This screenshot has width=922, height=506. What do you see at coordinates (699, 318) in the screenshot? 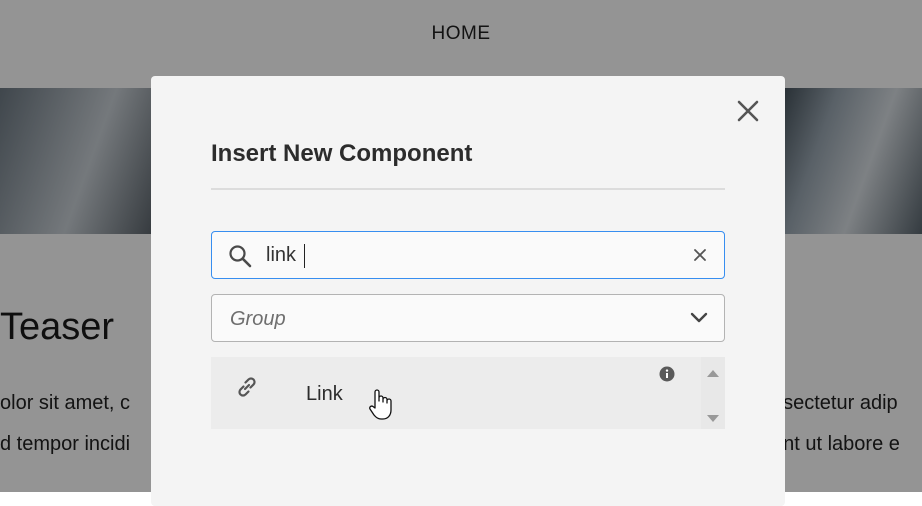
I see `chevron-down-icon` at bounding box center [699, 318].